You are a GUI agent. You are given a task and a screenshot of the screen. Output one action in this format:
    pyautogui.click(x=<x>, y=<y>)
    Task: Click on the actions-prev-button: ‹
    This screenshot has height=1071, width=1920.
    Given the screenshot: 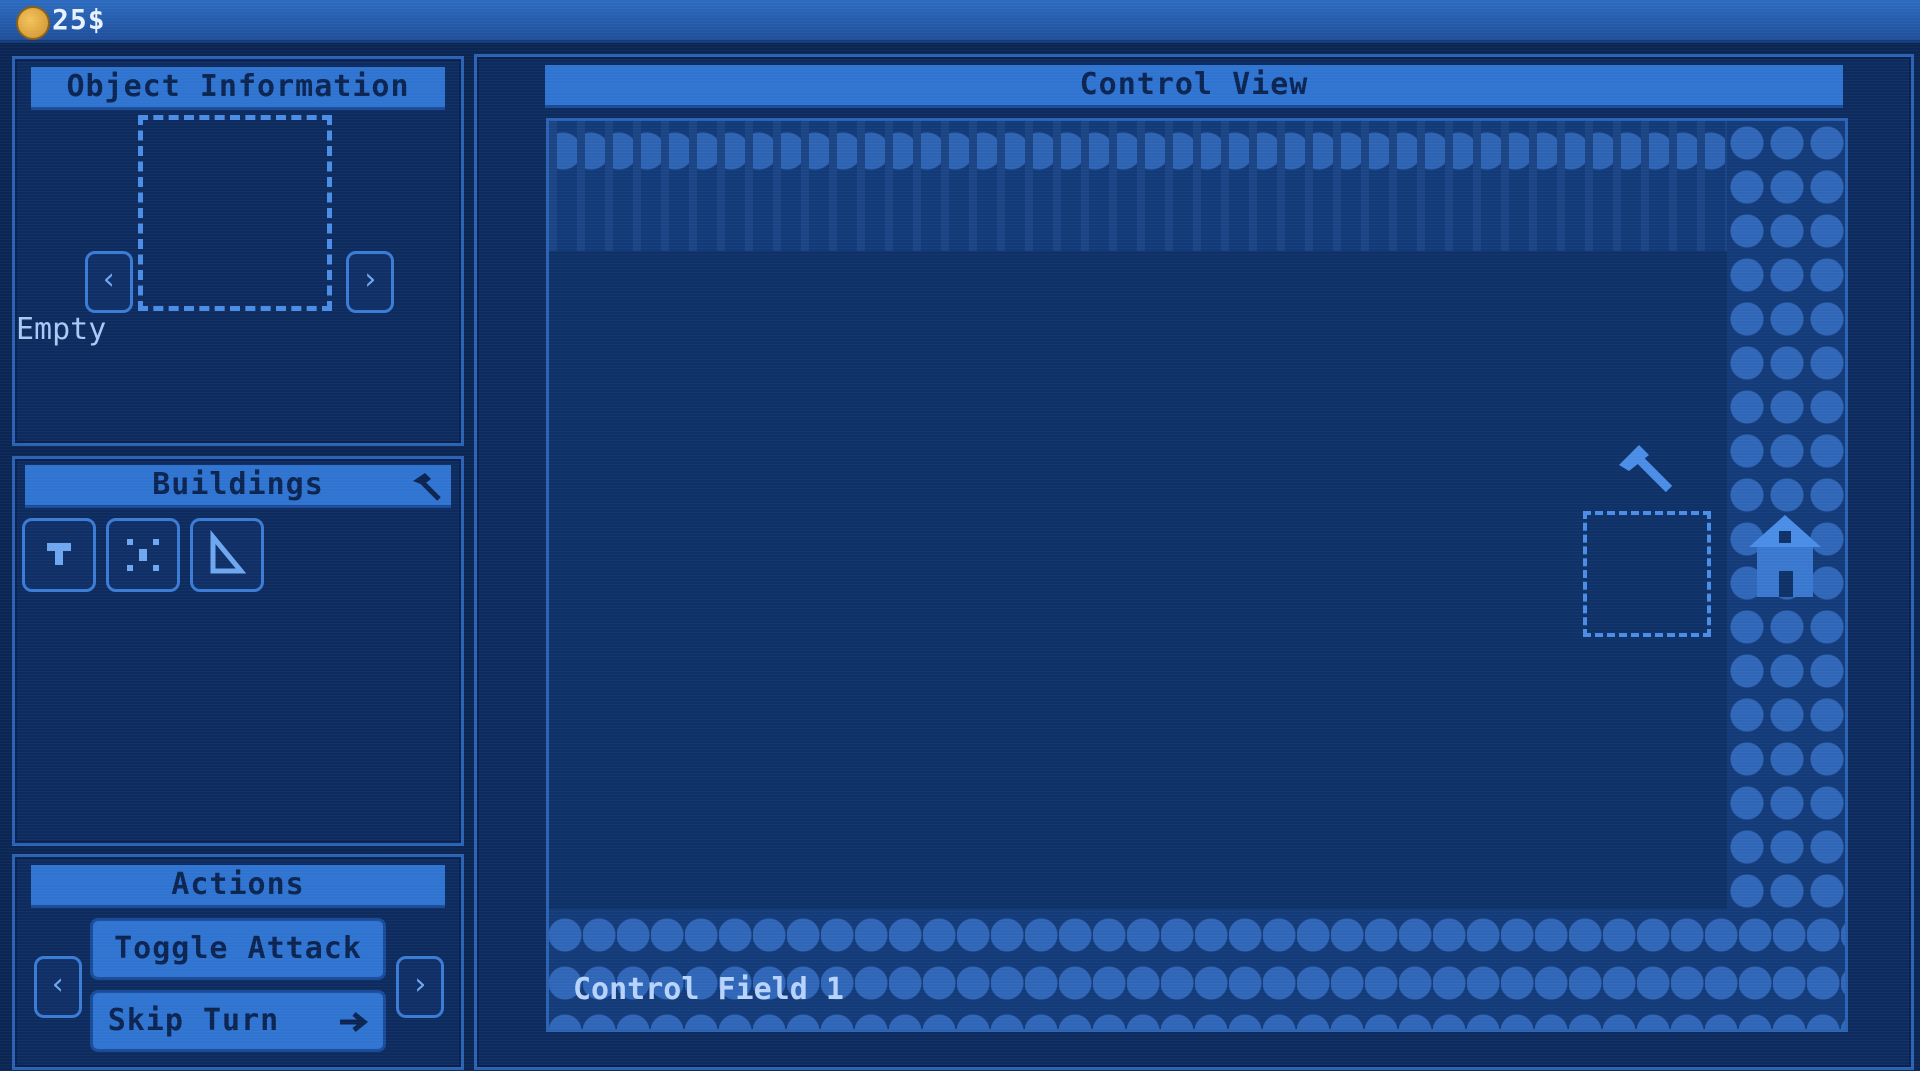 What is the action you would take?
    pyautogui.click(x=58, y=987)
    